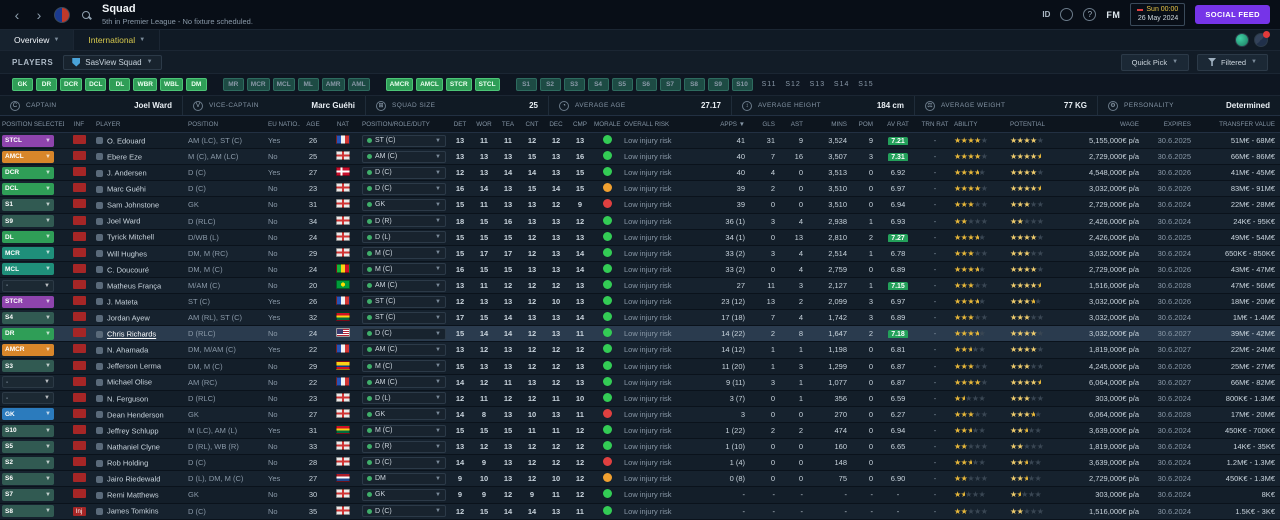 This screenshot has height=520, width=1280. Describe the element at coordinates (646, 84) in the screenshot. I see `position-filter-s6: S6` at that location.